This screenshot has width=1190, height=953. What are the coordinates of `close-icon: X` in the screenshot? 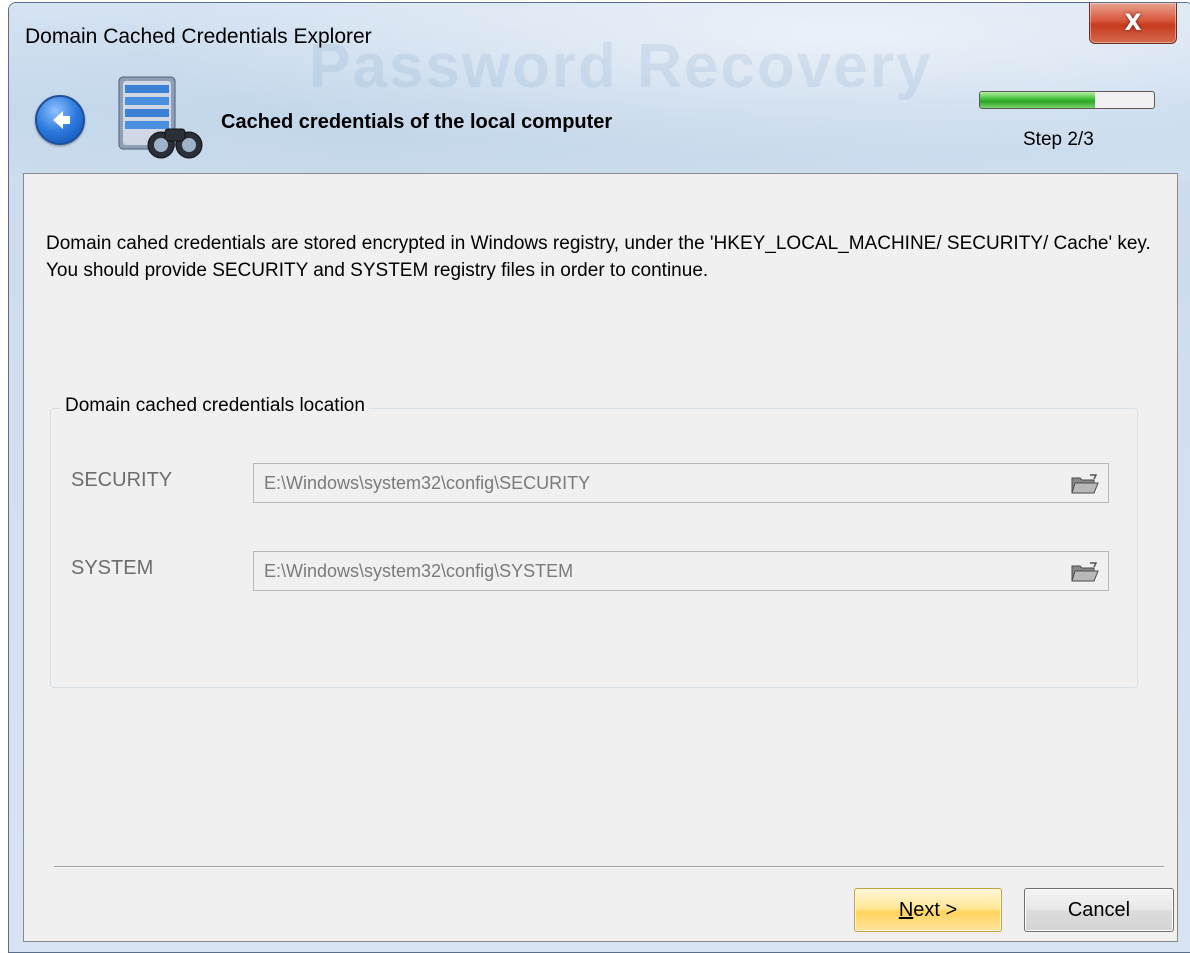 It's located at (1133, 23).